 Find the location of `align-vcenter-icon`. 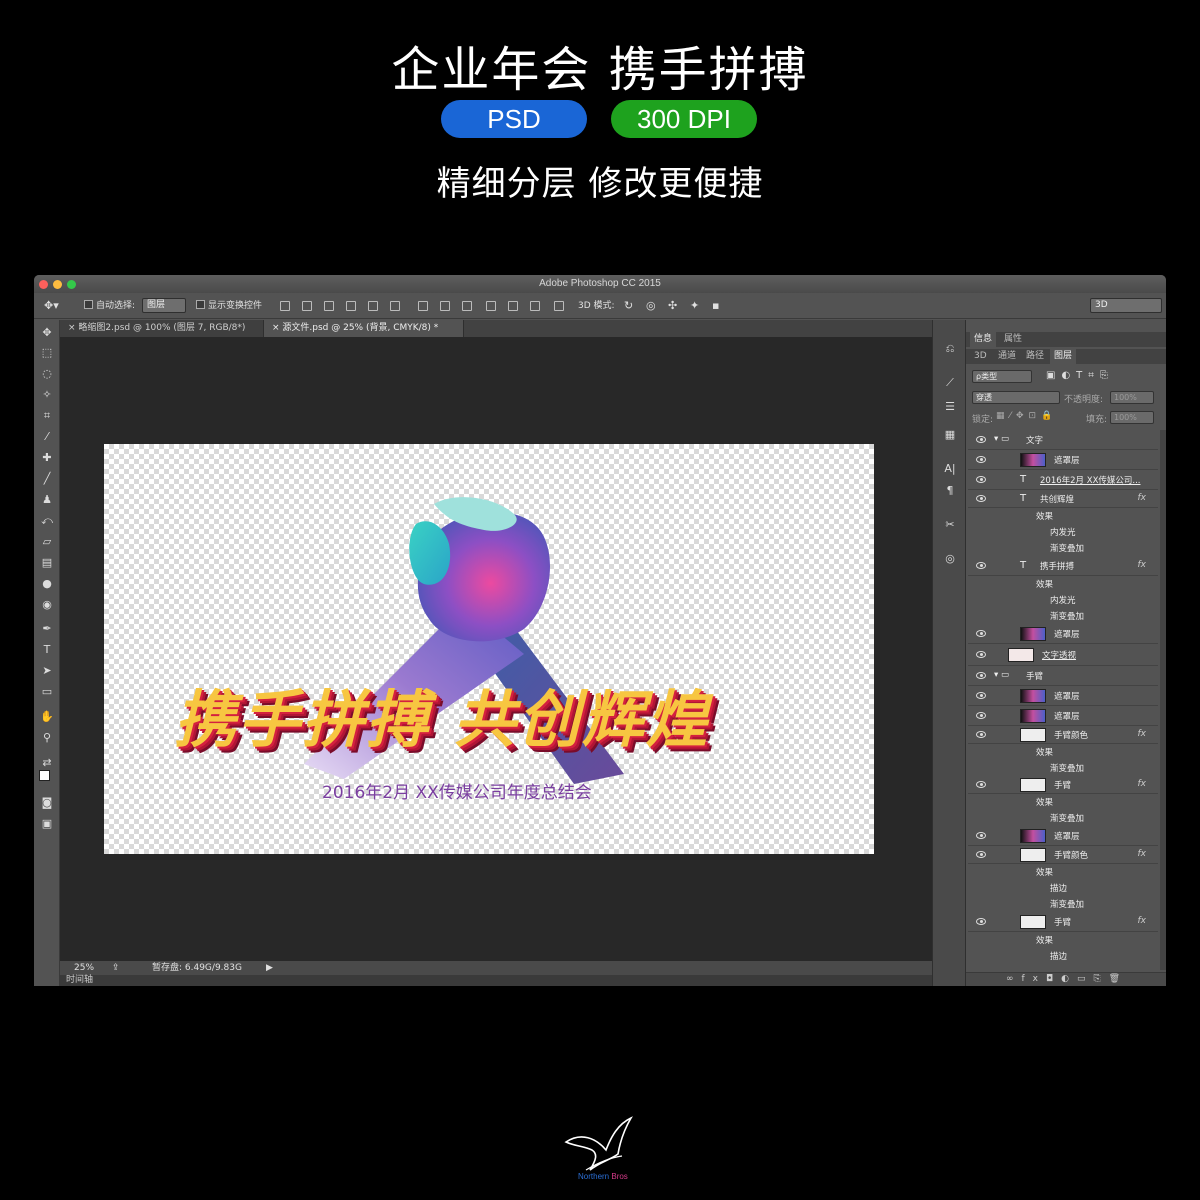

align-vcenter-icon is located at coordinates (307, 306).